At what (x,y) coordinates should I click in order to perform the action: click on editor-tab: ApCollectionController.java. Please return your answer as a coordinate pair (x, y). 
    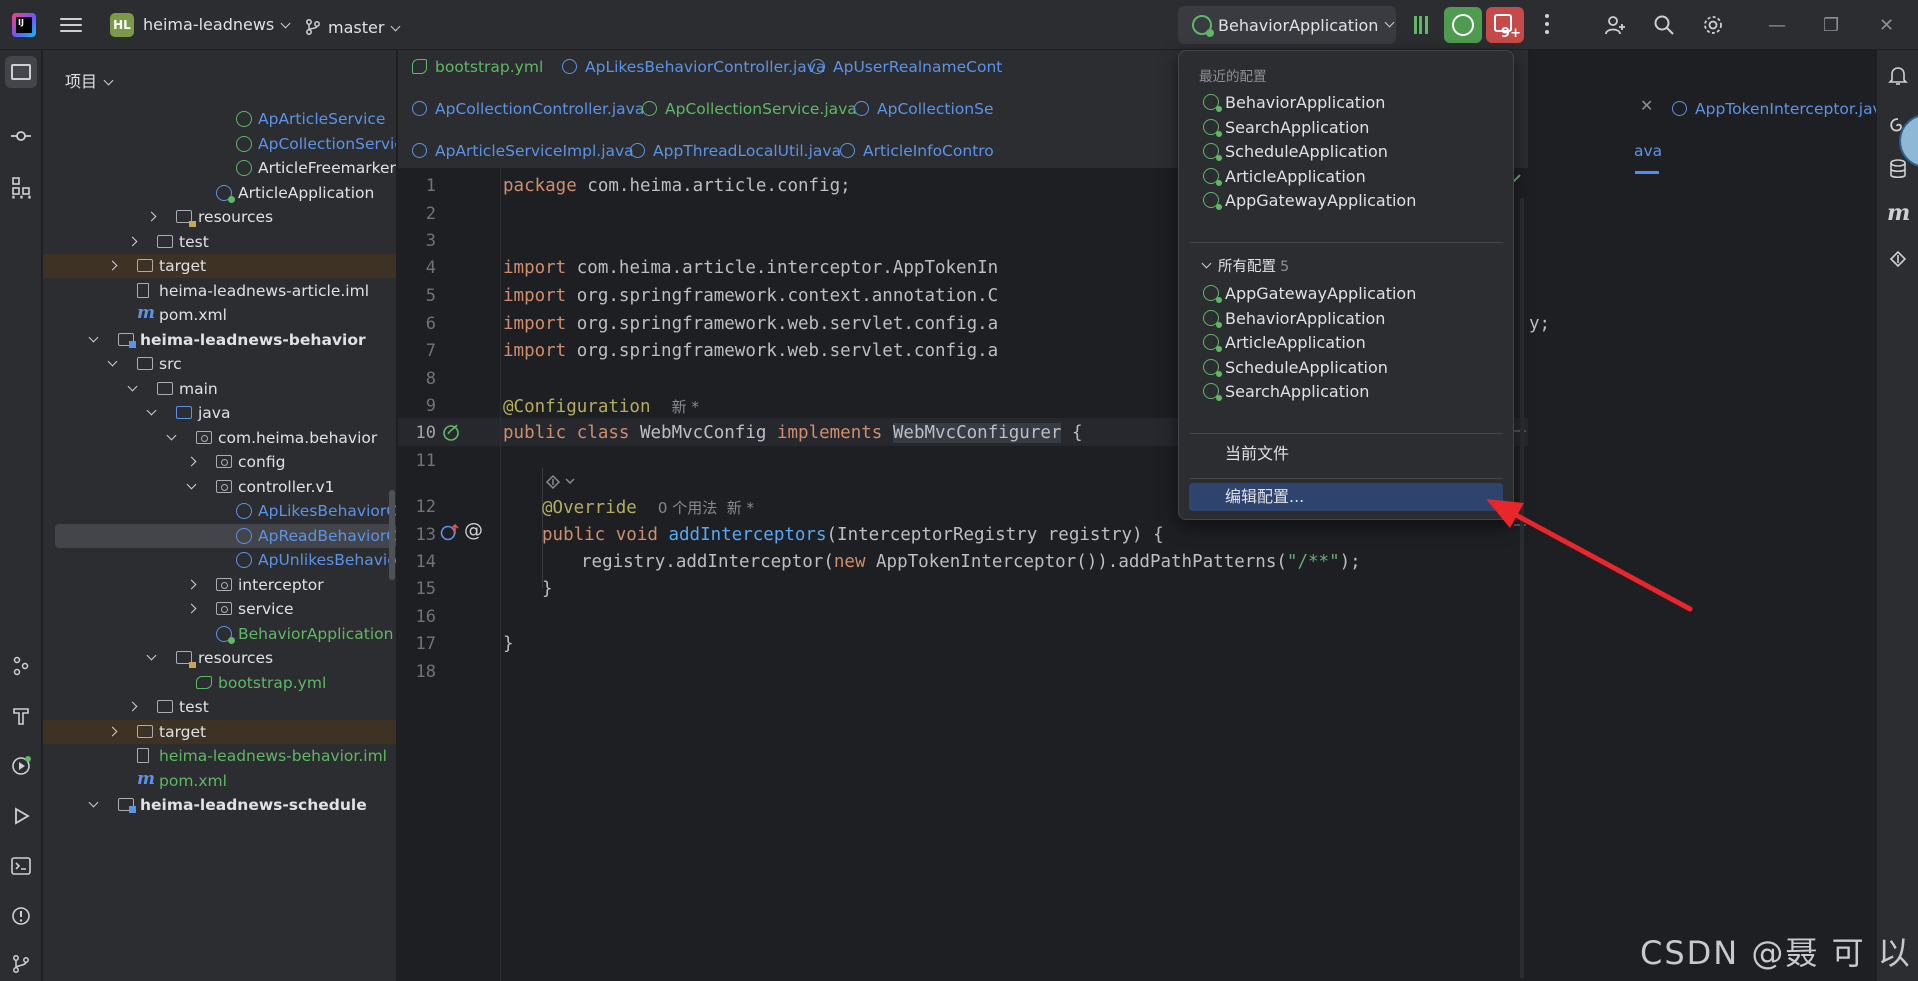
    Looking at the image, I should click on (528, 116).